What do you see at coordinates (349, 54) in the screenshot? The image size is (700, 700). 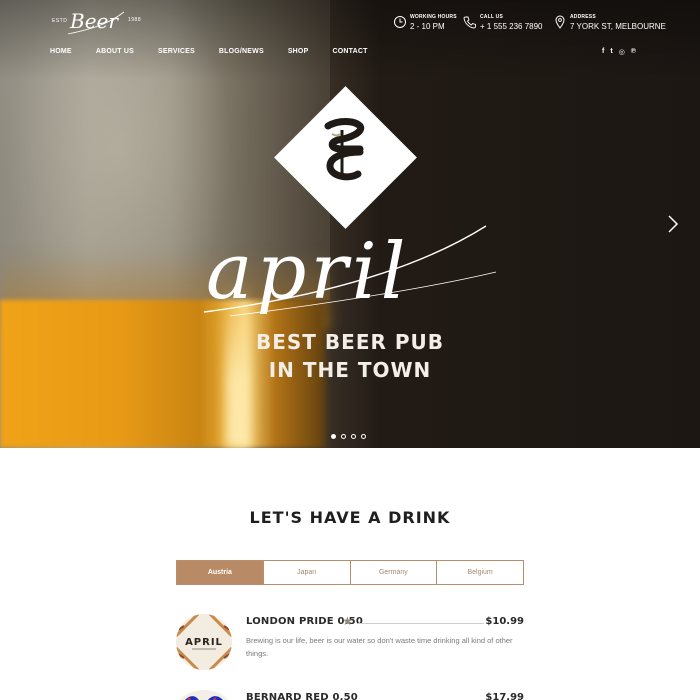 I see `nav-contact: CONTACT` at bounding box center [349, 54].